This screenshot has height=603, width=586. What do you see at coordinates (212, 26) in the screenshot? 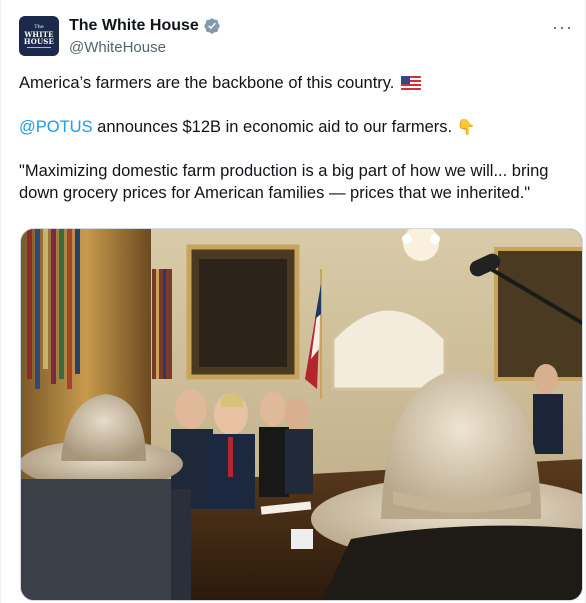
I see `verified-badge-icon` at bounding box center [212, 26].